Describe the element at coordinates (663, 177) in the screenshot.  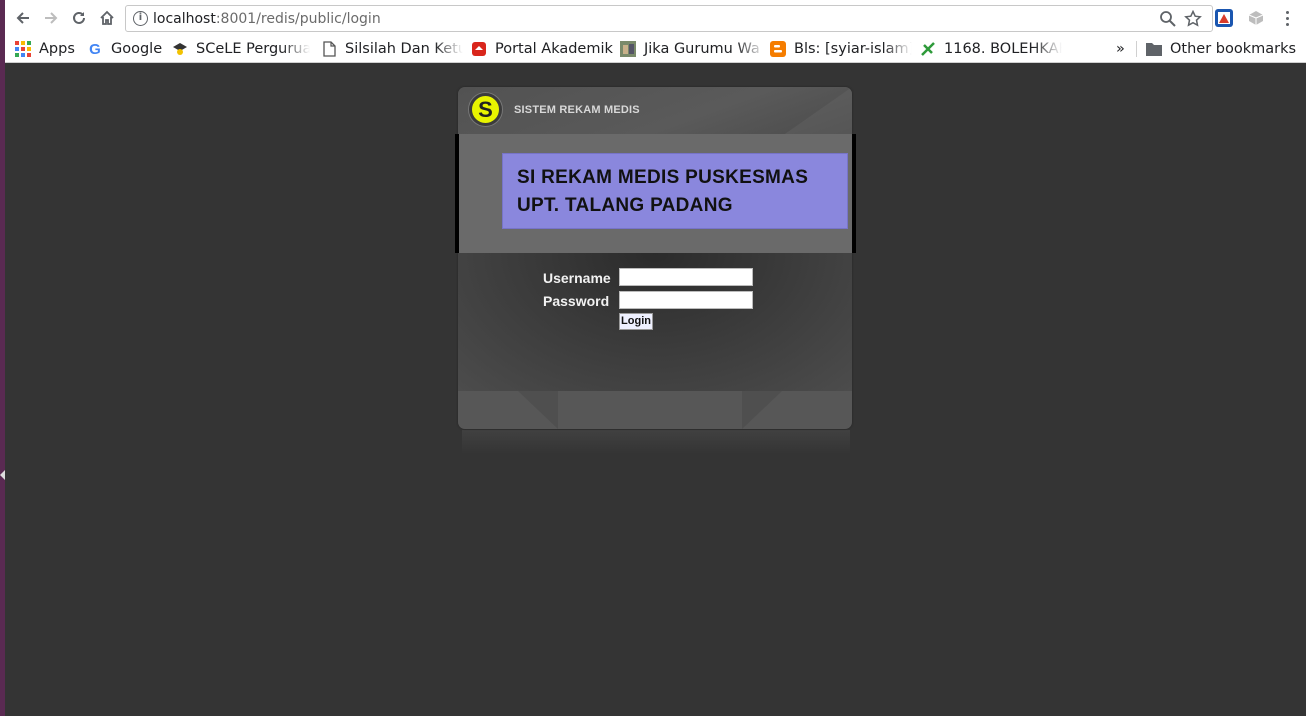
I see `banner-title-line1: SI REKAM MEDIS PUSKESMAS` at that location.